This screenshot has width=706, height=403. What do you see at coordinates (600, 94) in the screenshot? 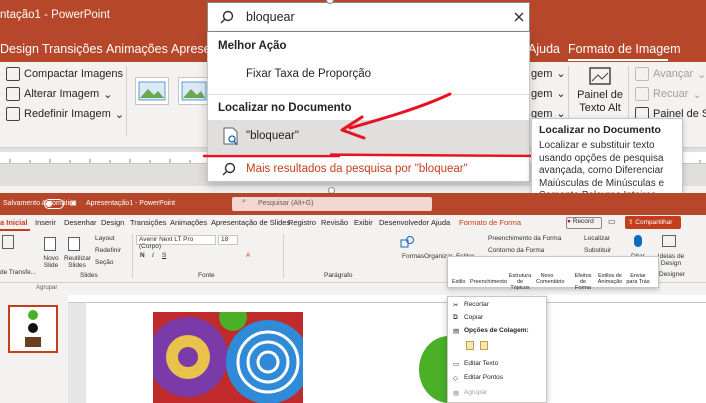
I see `painel-texto-alt-button: Painel de Texto Alt` at bounding box center [600, 94].